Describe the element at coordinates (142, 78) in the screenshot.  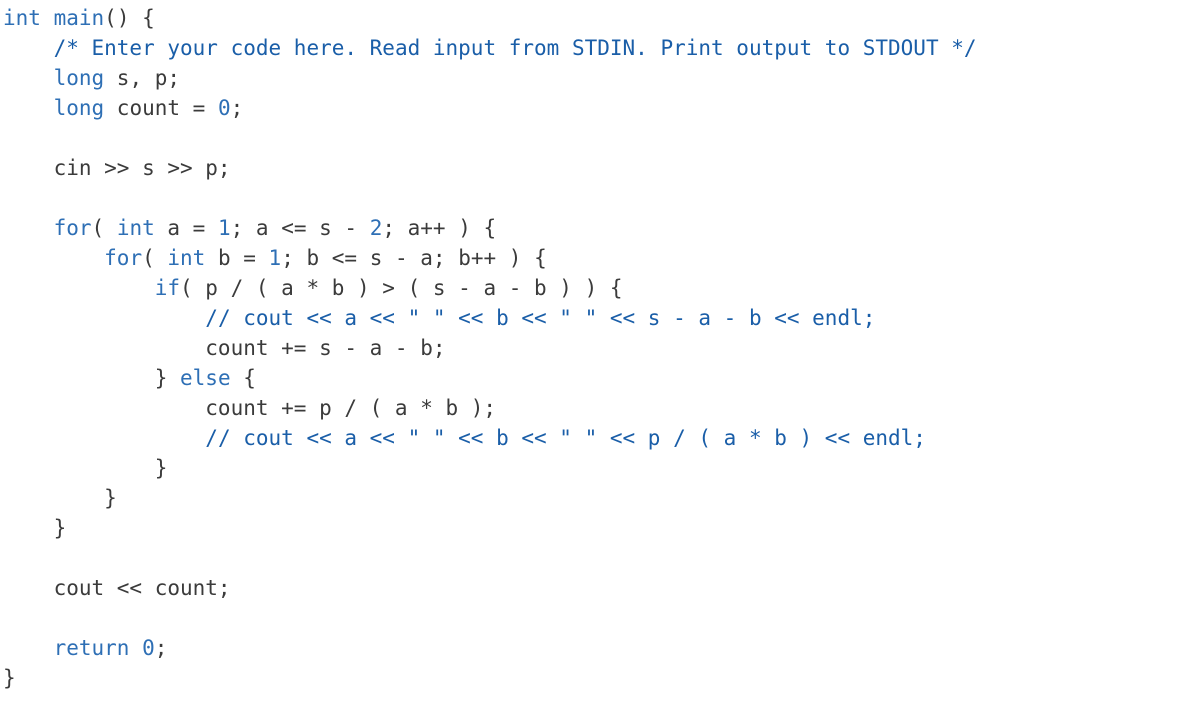
I see `code-token: s, p;` at that location.